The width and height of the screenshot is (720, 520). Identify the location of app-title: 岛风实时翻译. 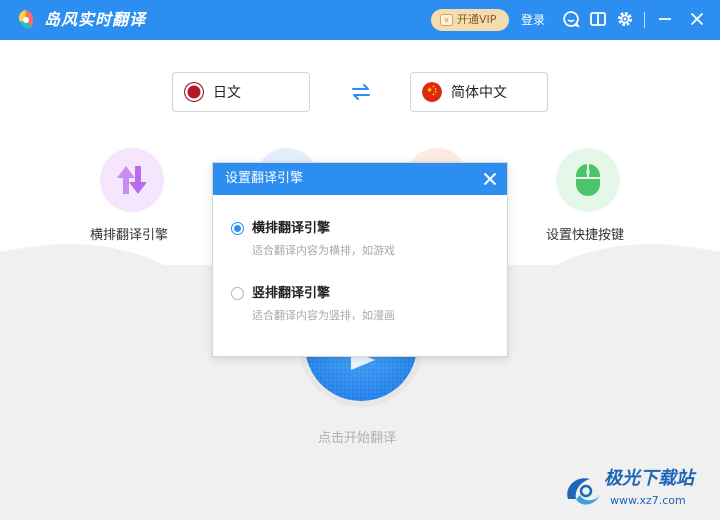
(95, 19).